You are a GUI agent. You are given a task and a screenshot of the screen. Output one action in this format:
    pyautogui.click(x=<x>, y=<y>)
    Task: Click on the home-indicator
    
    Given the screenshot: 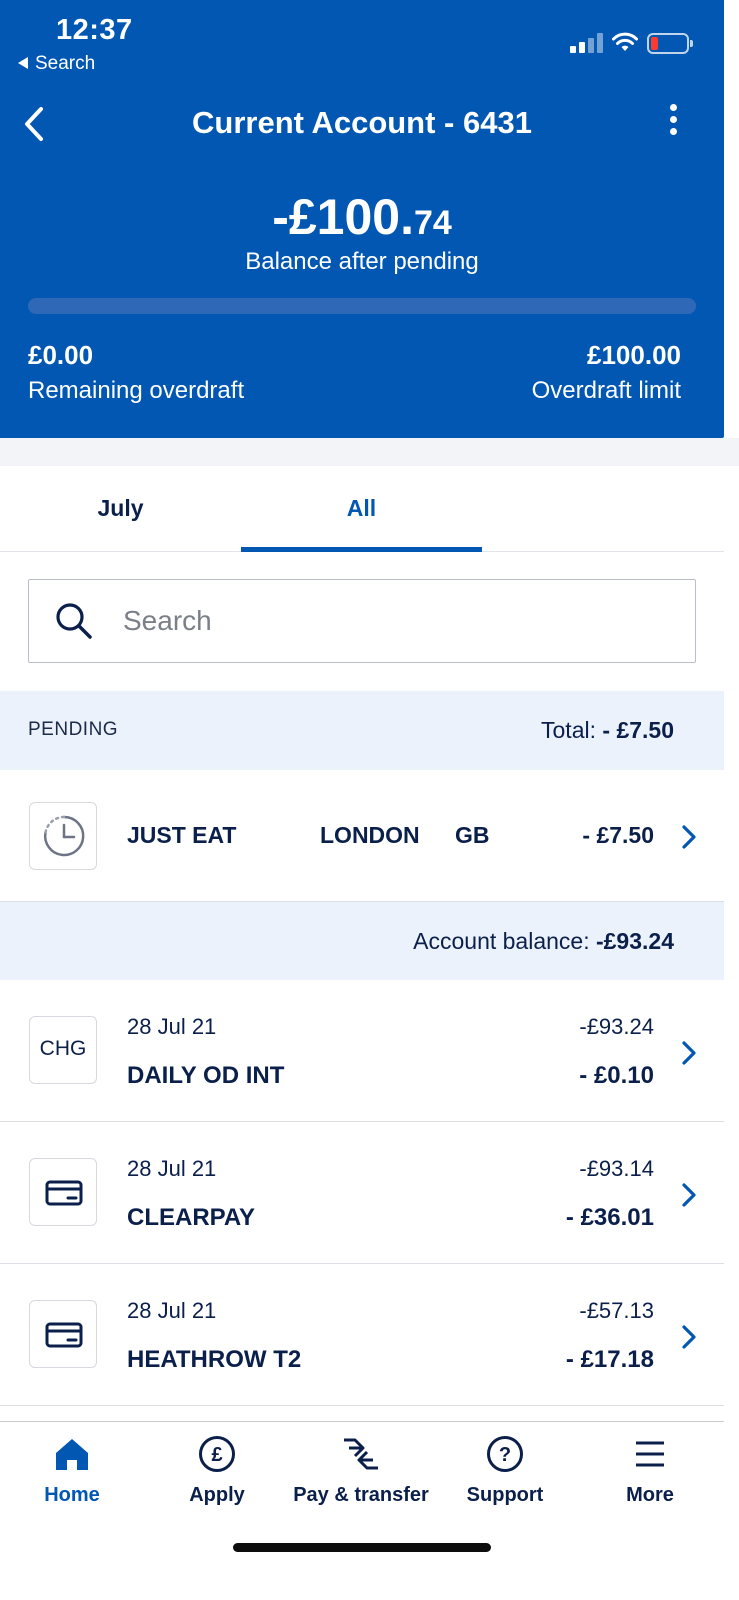 What is the action you would take?
    pyautogui.click(x=362, y=1547)
    